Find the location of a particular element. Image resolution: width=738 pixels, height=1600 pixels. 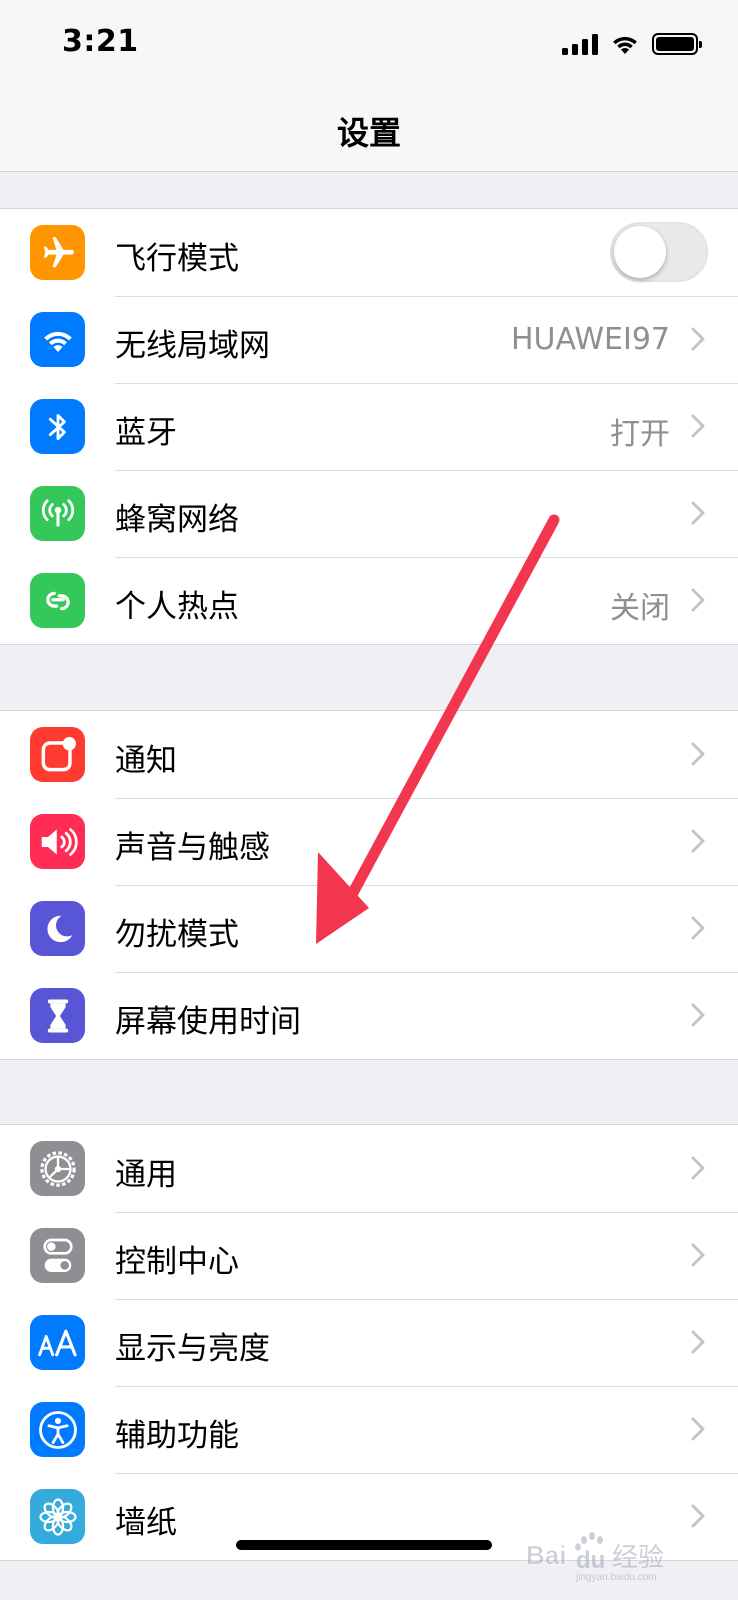

settings-row-notifications: 通知 is located at coordinates (369, 754).